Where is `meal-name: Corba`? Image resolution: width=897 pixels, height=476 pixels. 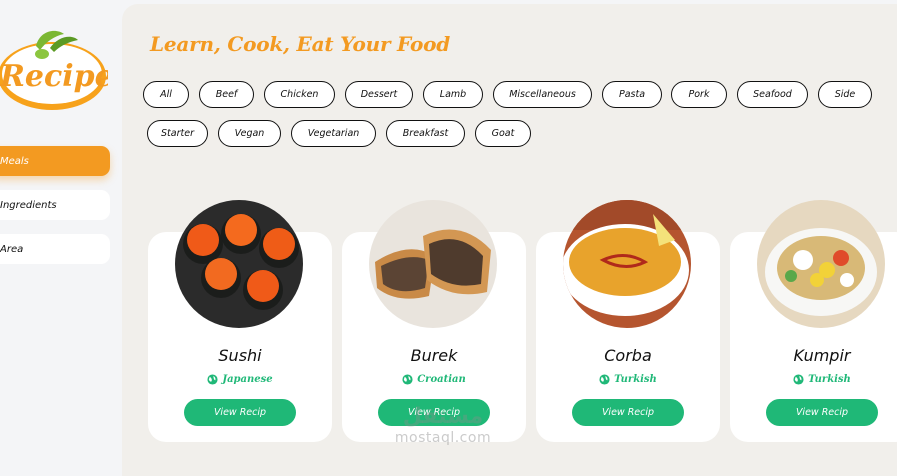
meal-name: Corba is located at coordinates (628, 355).